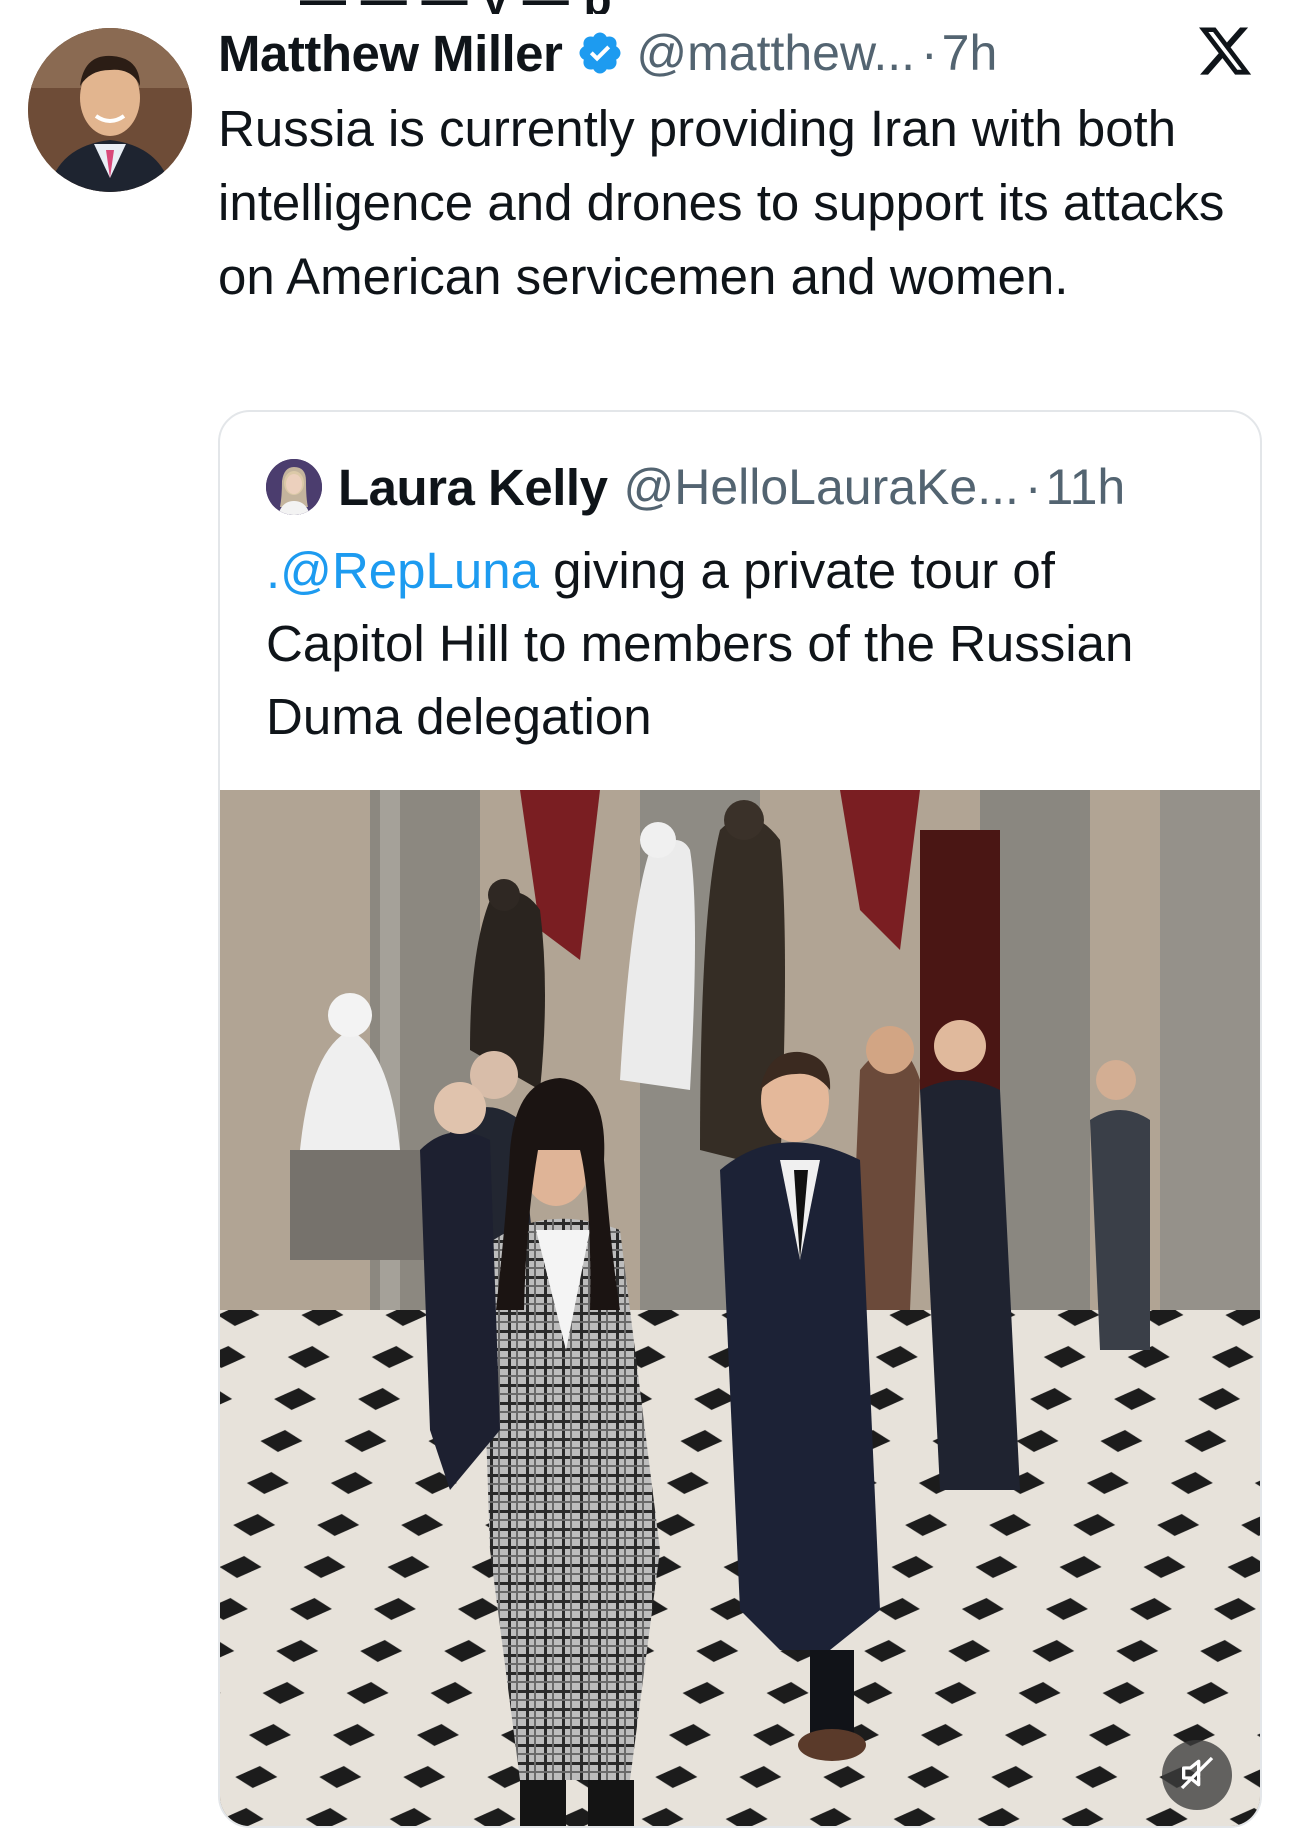 This screenshot has height=1846, width=1290. Describe the element at coordinates (600, 53) in the screenshot. I see `verified-badge-icon` at that location.